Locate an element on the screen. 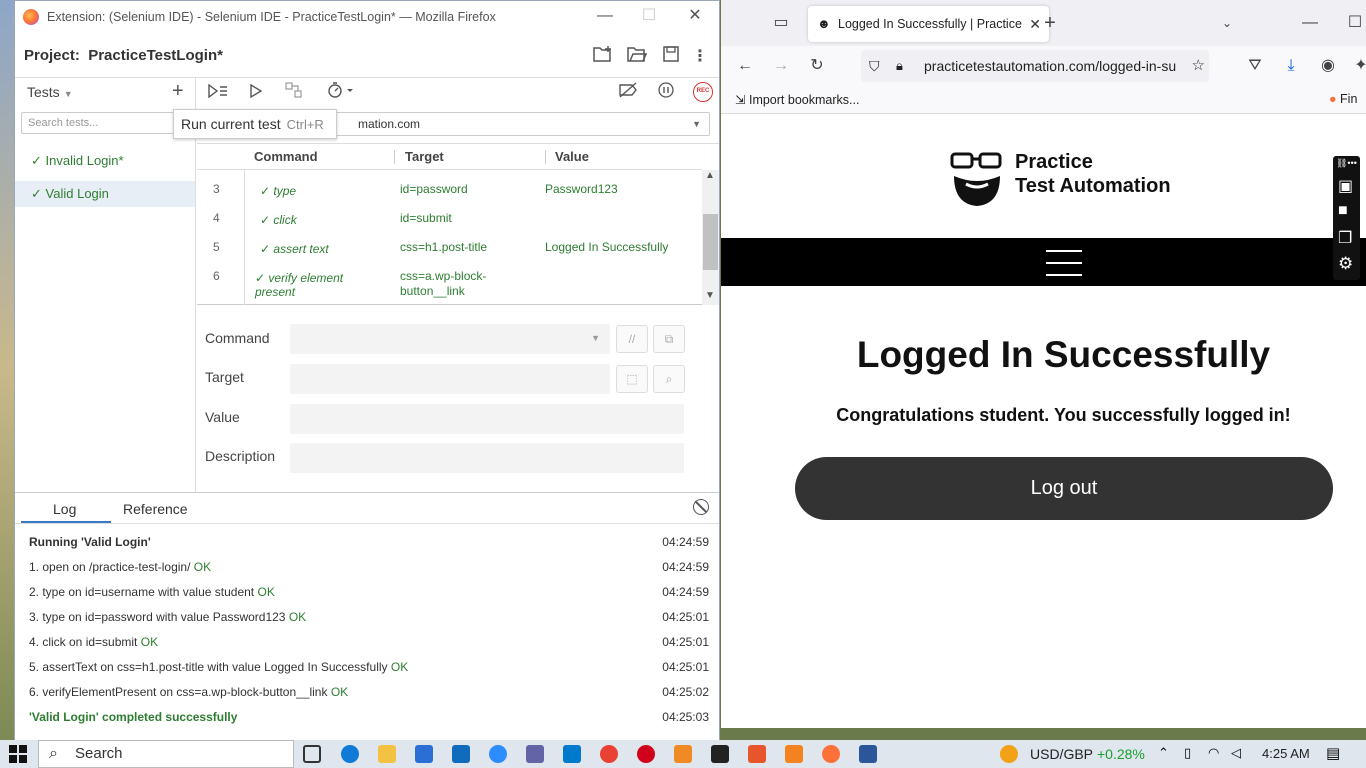 This screenshot has height=768, width=1366. table-row: 3 ✓ type id=password Password123 is located at coordinates (449, 196).